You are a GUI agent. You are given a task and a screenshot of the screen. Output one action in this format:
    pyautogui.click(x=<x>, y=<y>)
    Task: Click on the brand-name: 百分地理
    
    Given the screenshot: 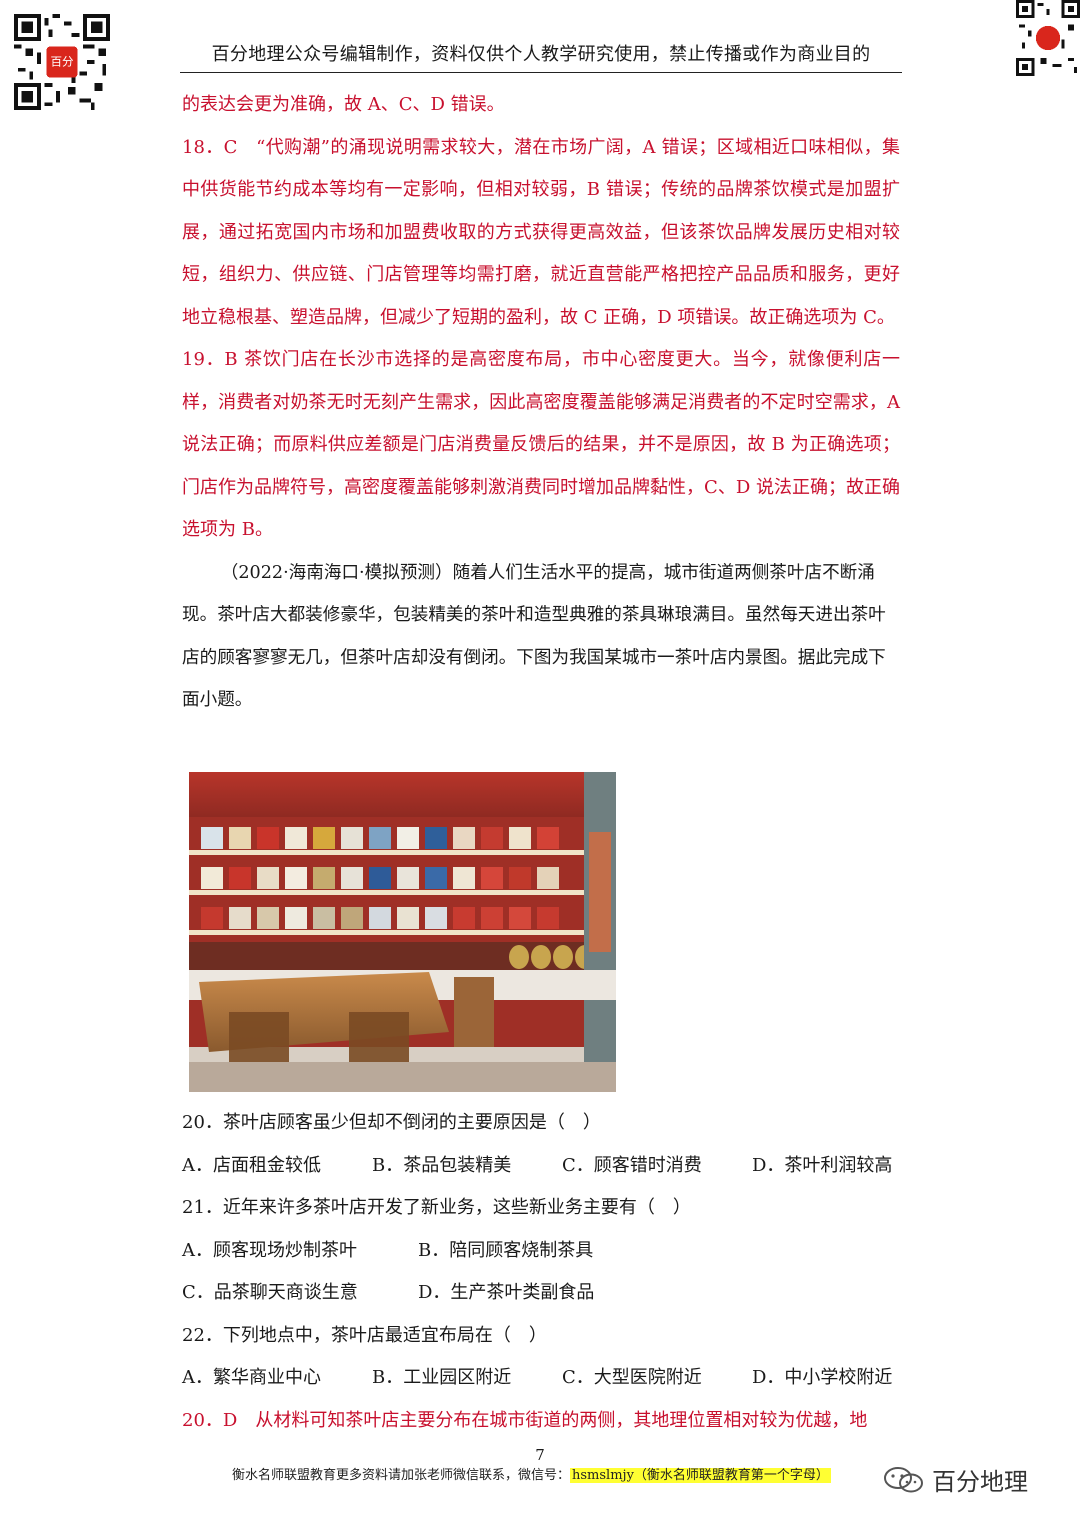 What is the action you would take?
    pyautogui.click(x=980, y=1482)
    